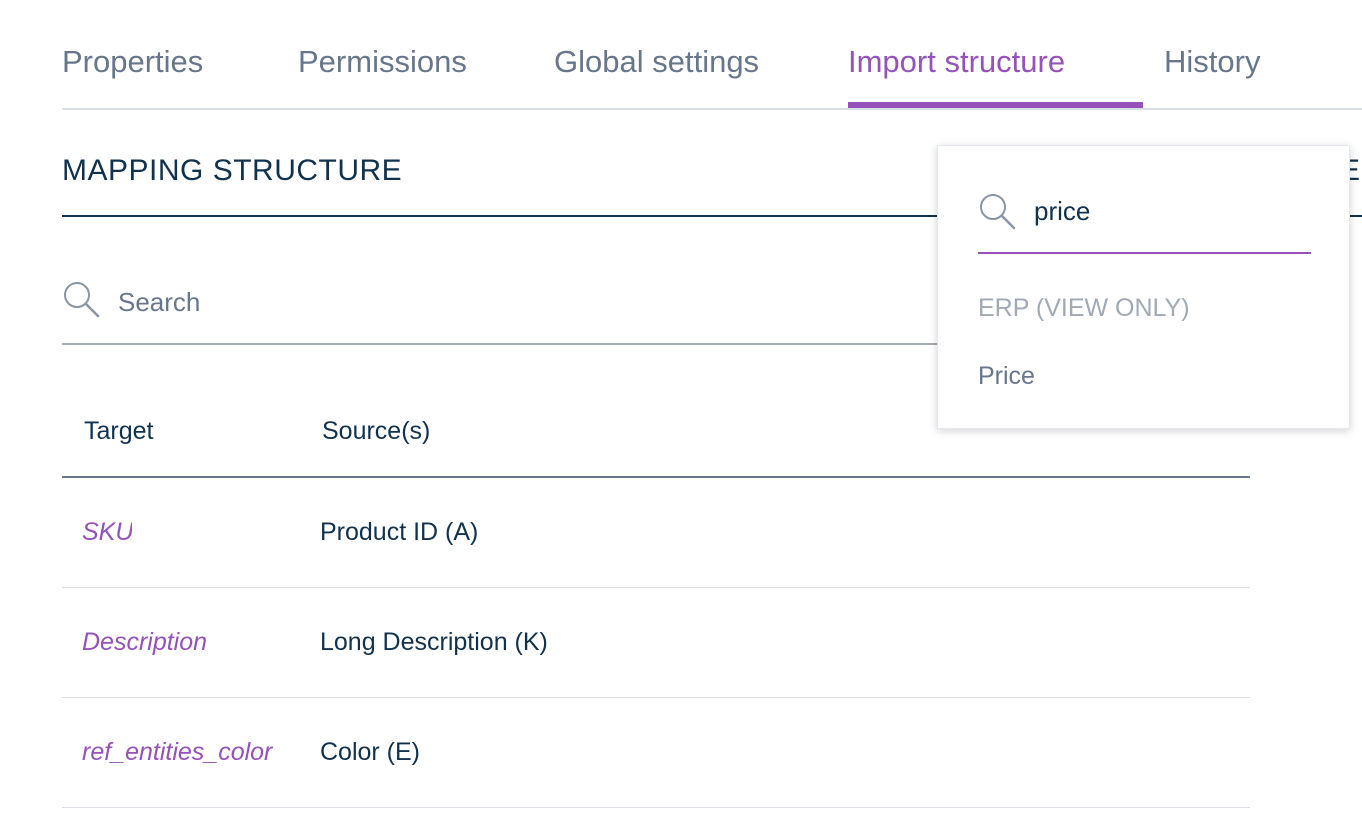 Image resolution: width=1362 pixels, height=826 pixels. Describe the element at coordinates (376, 431) in the screenshot. I see `column-header-source: Source(s)` at that location.